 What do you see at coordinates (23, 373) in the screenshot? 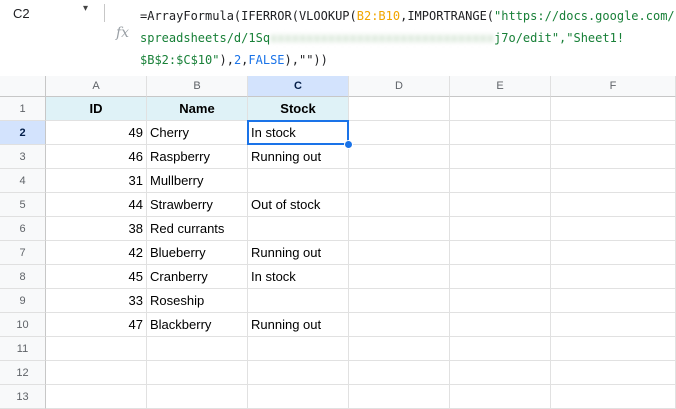
I see `row-header-12: 12` at bounding box center [23, 373].